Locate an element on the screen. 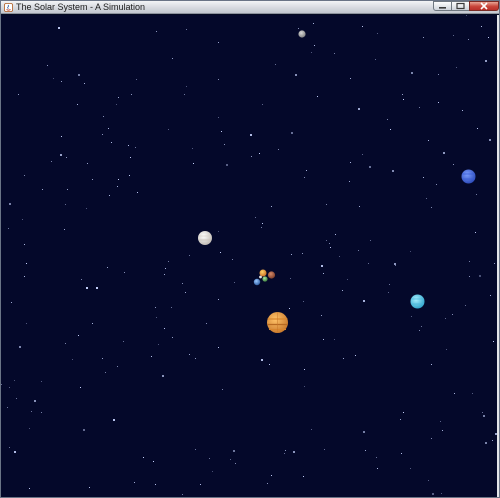 The height and width of the screenshot is (498, 500). title-bar: The Solar System - A Simulation is located at coordinates (250, 7).